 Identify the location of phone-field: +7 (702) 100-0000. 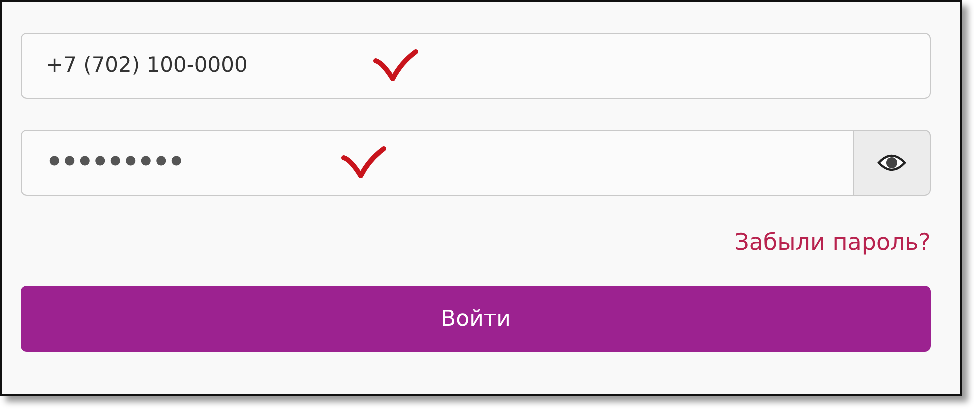
(476, 66).